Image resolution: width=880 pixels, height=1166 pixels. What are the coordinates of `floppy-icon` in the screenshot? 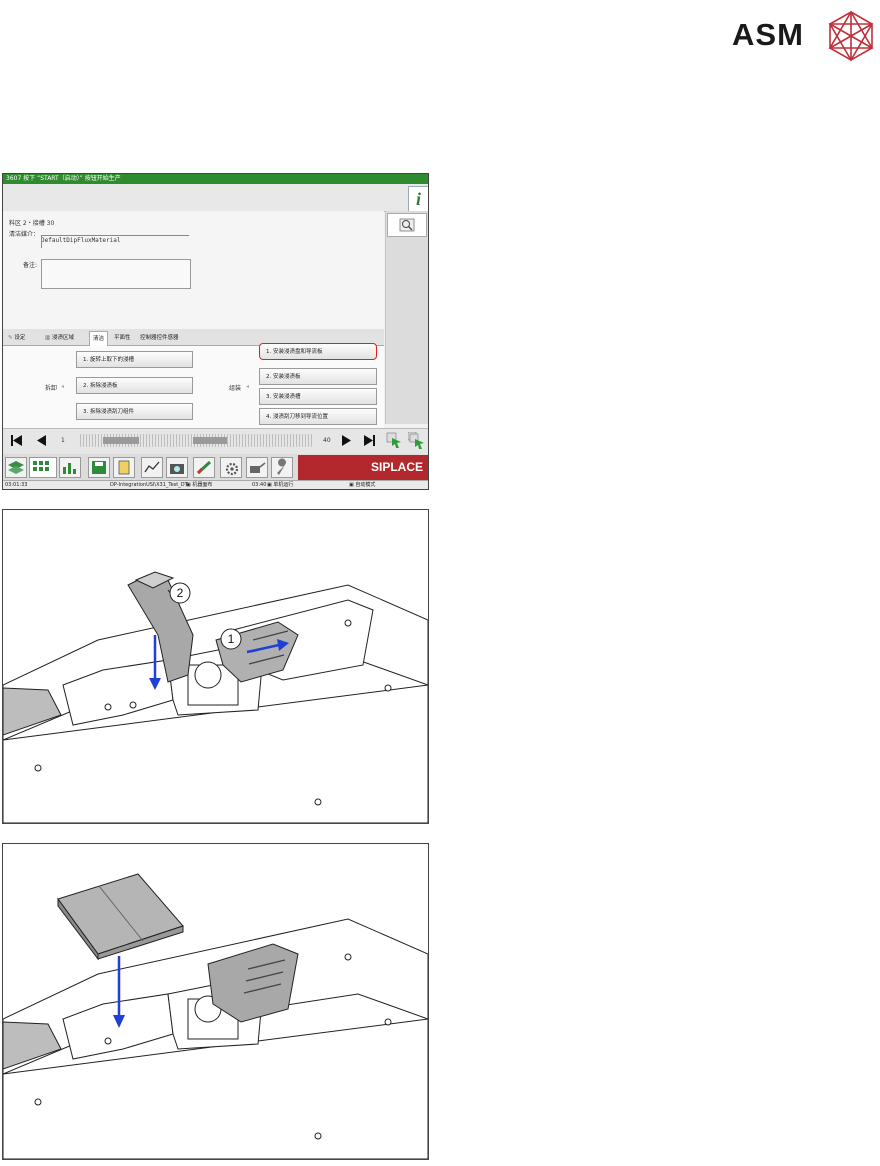 It's located at (99, 467).